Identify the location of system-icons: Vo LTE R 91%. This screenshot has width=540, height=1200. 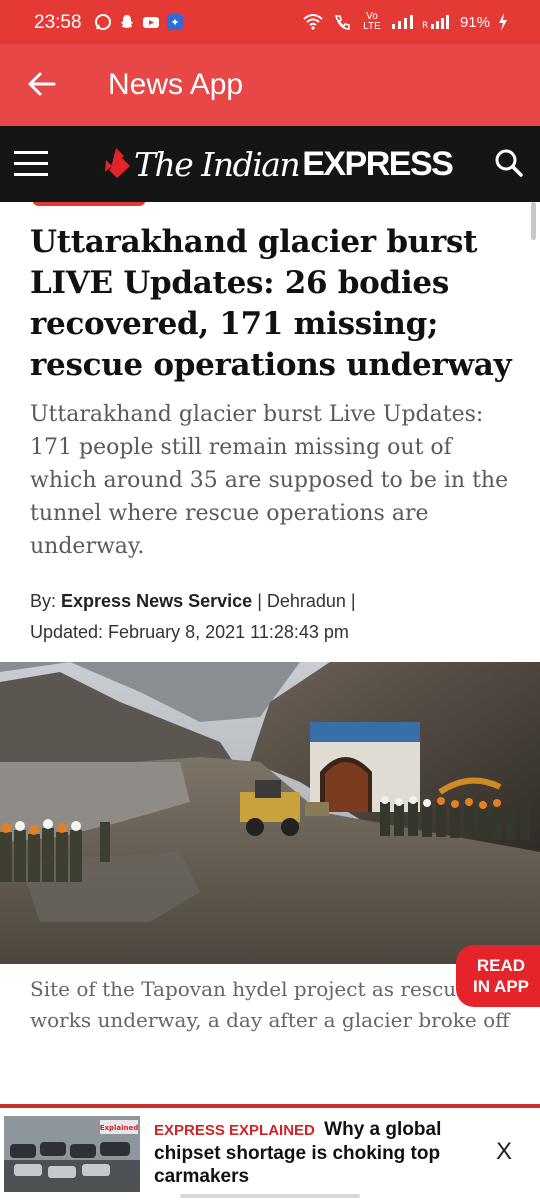
(405, 22).